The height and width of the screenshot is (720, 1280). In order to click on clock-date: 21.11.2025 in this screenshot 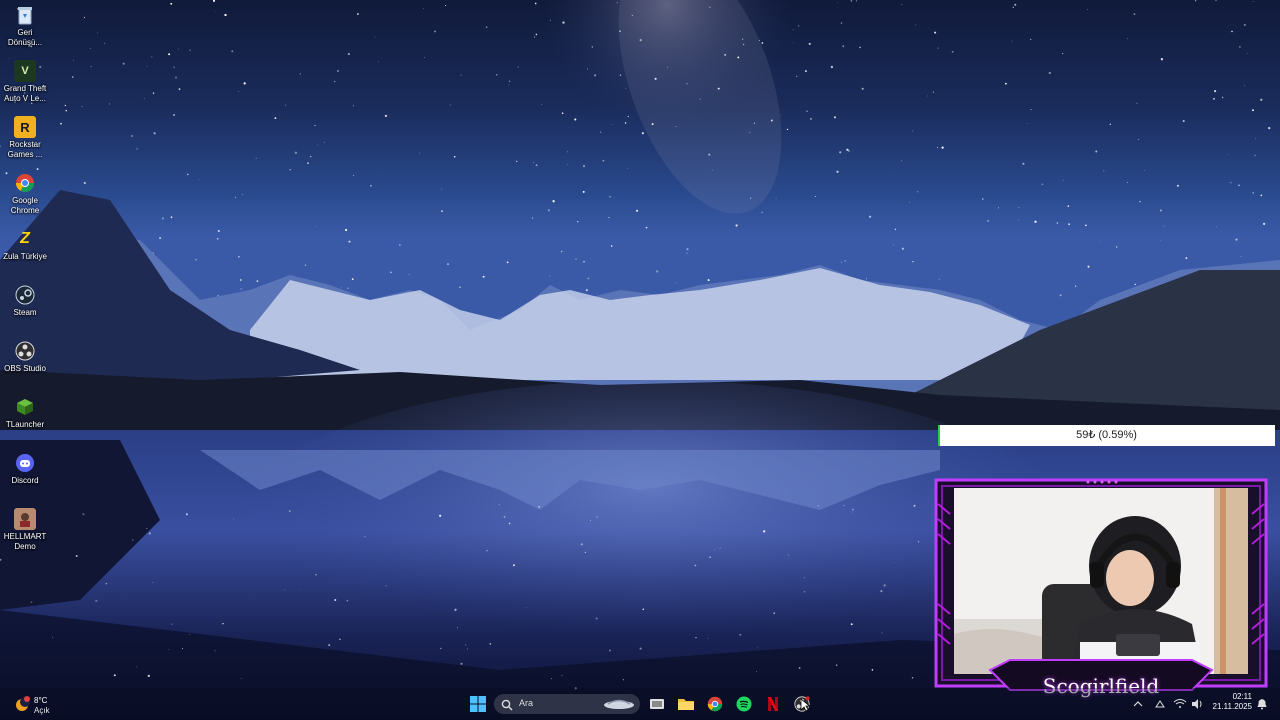, I will do `click(1232, 706)`.